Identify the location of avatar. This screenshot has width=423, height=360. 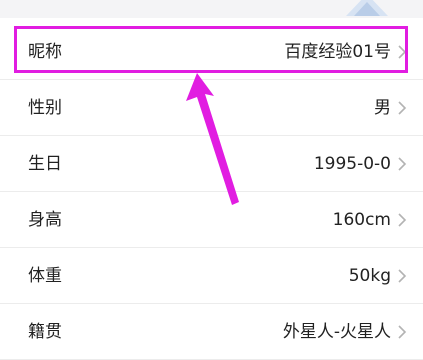
(367, 8).